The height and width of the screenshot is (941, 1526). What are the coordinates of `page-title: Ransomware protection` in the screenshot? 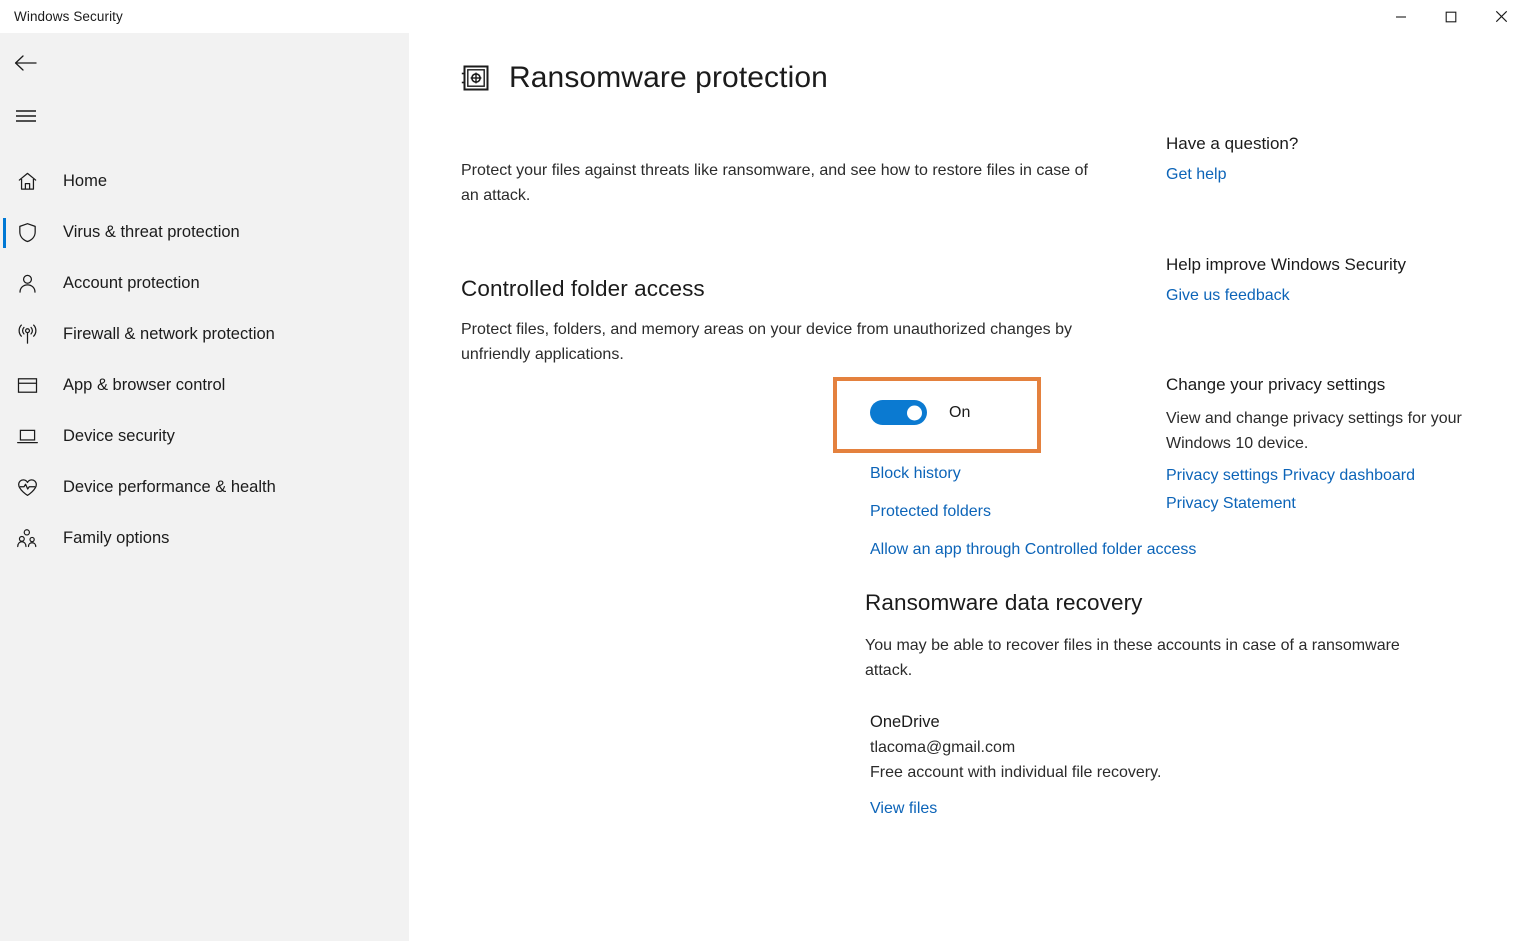 It's located at (668, 77).